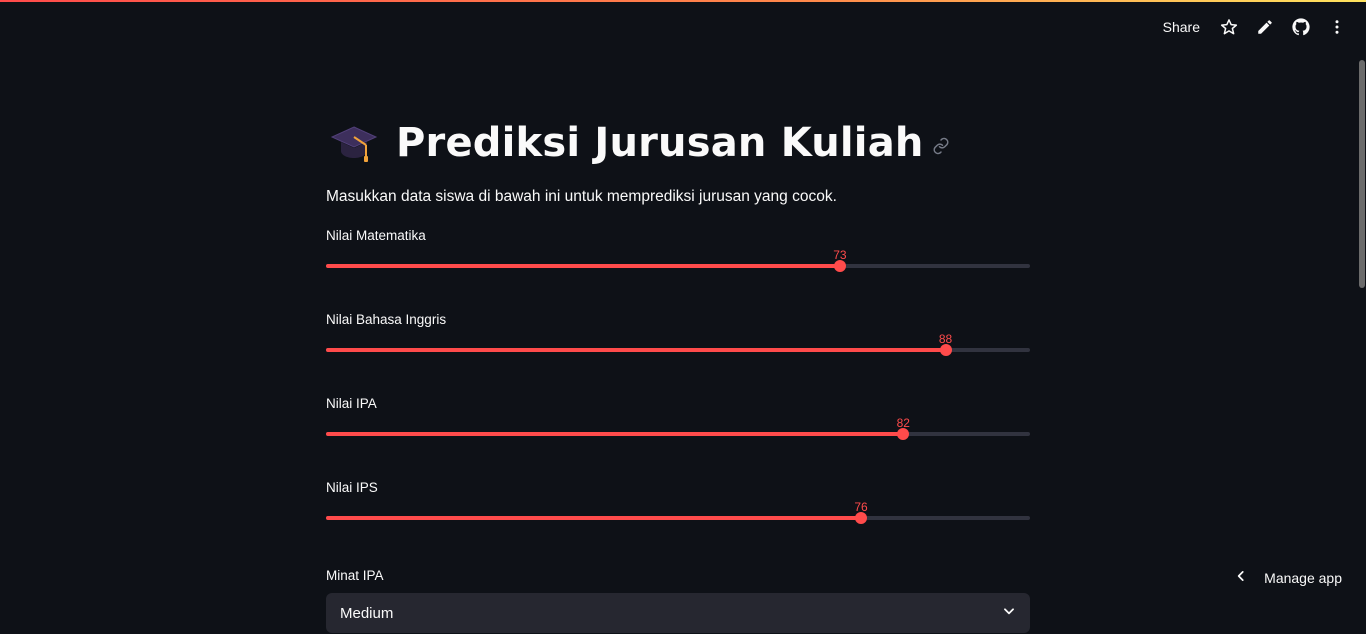  I want to click on page-title: Prediksi Jurusan Kuliah, so click(660, 143).